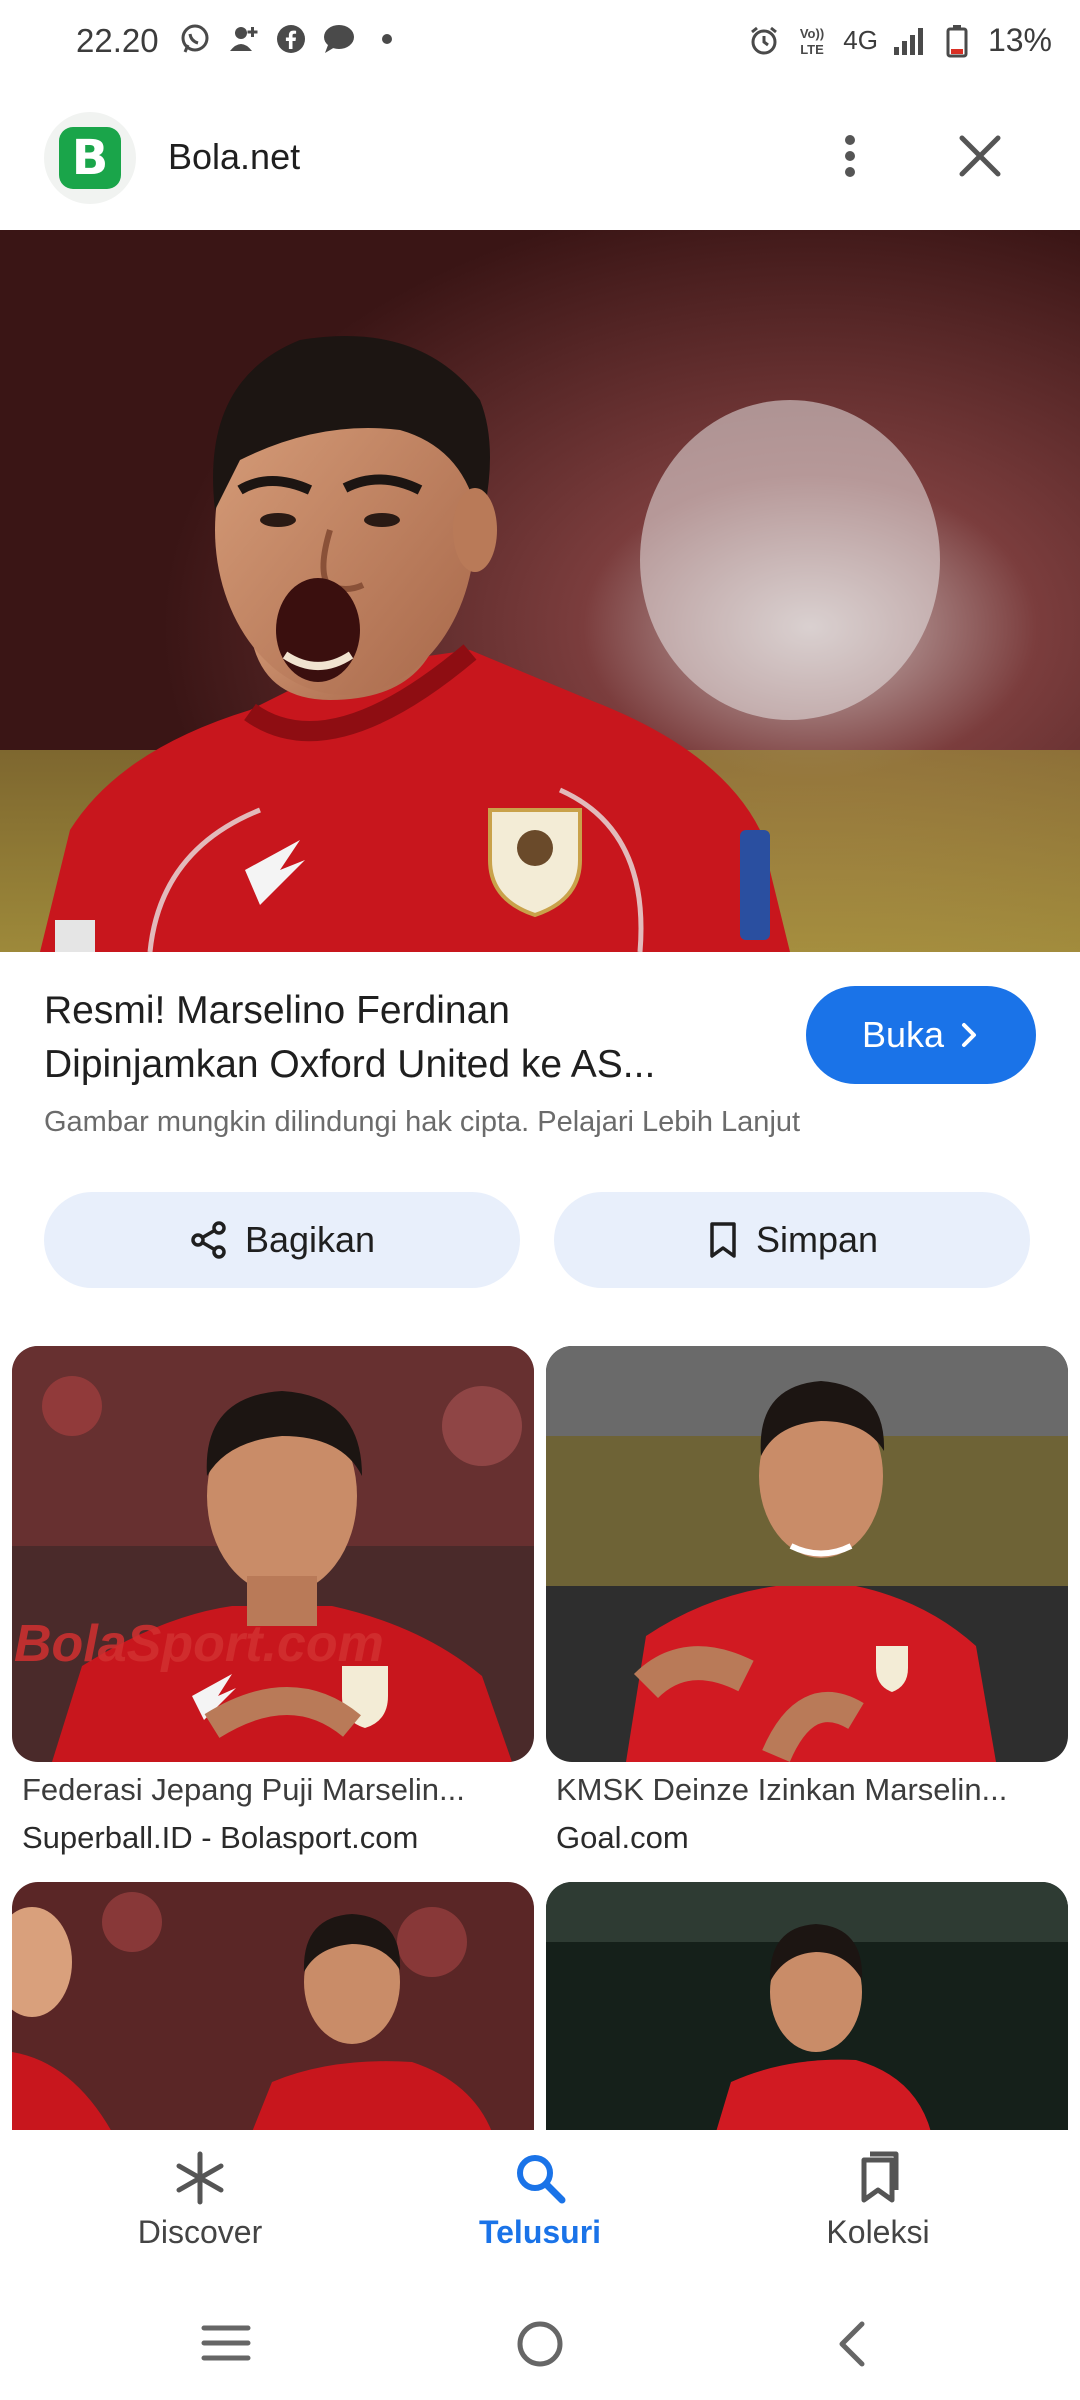 Image resolution: width=1080 pixels, height=2400 pixels. What do you see at coordinates (812, 33) in the screenshot?
I see `svg-text: Vo))` at bounding box center [812, 33].